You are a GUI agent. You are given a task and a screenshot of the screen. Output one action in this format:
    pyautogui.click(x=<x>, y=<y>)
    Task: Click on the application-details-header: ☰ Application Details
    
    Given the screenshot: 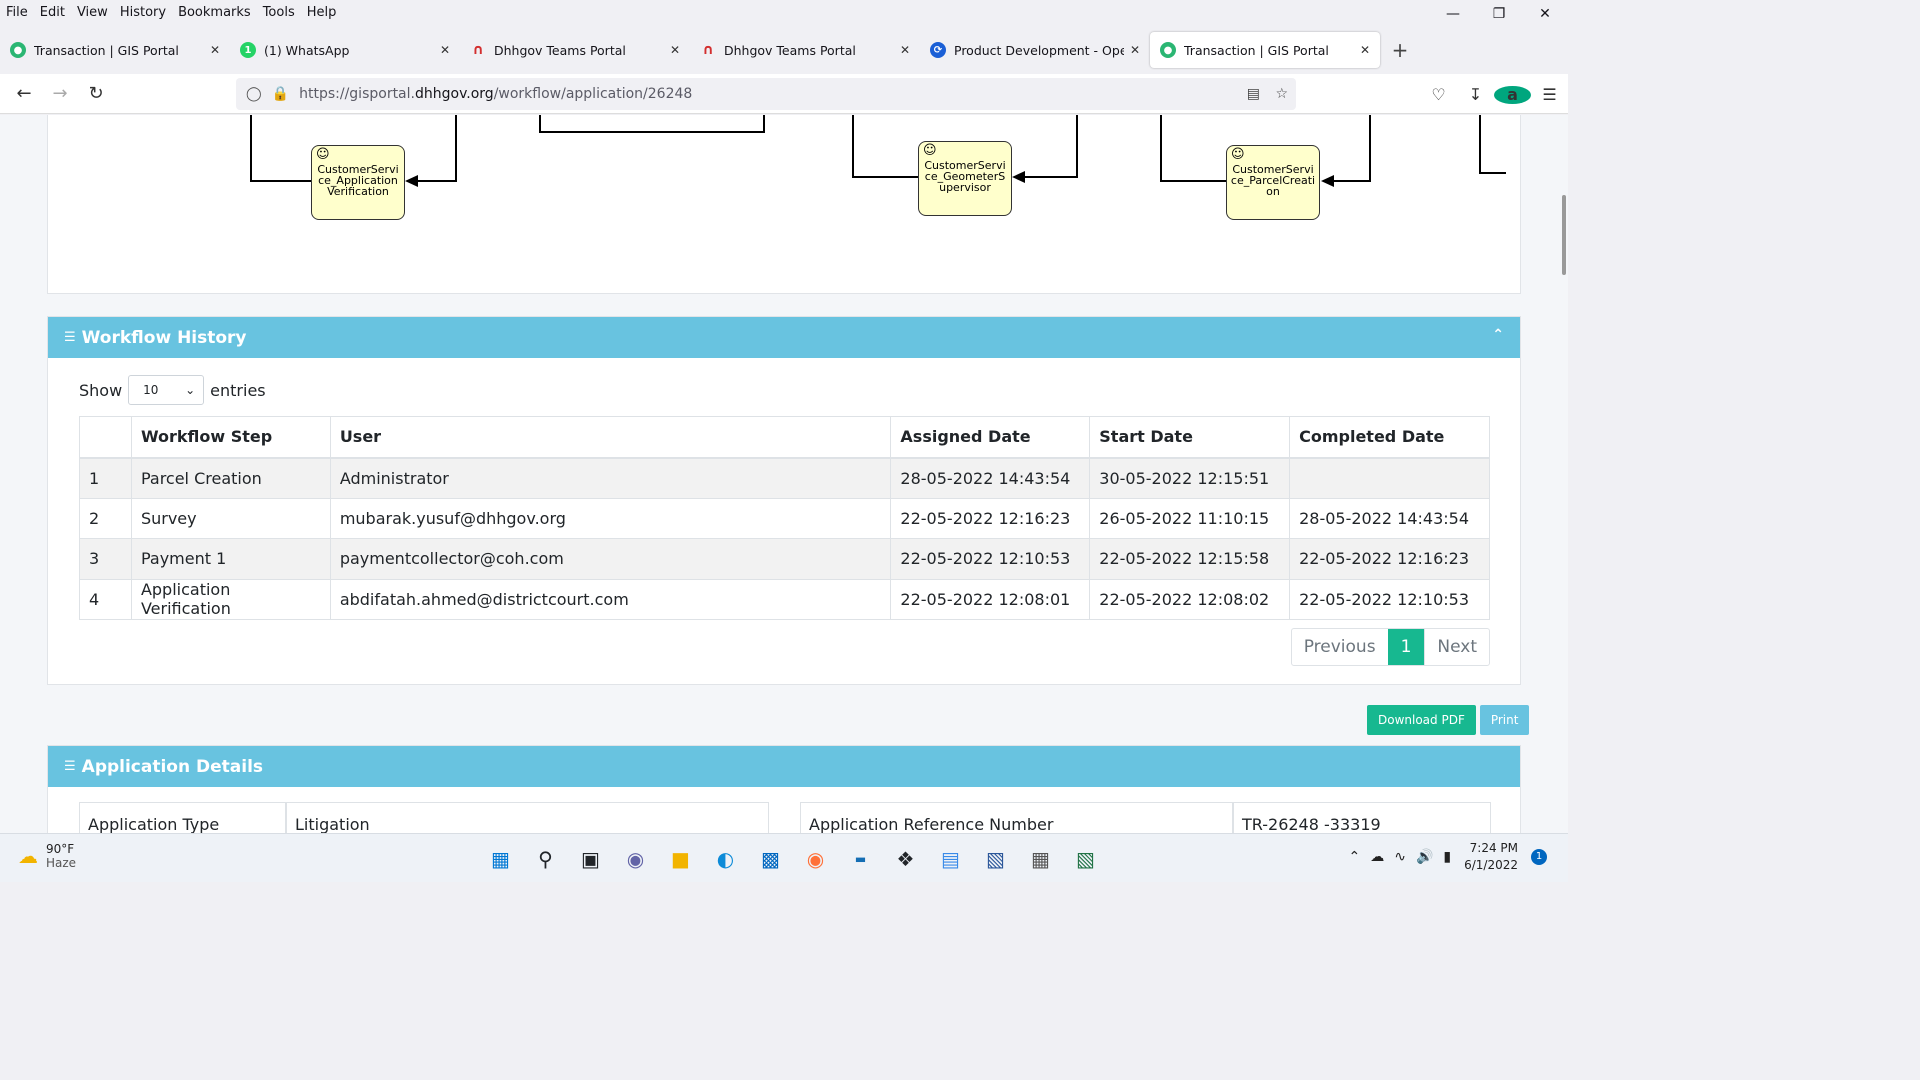 What is the action you would take?
    pyautogui.click(x=784, y=766)
    